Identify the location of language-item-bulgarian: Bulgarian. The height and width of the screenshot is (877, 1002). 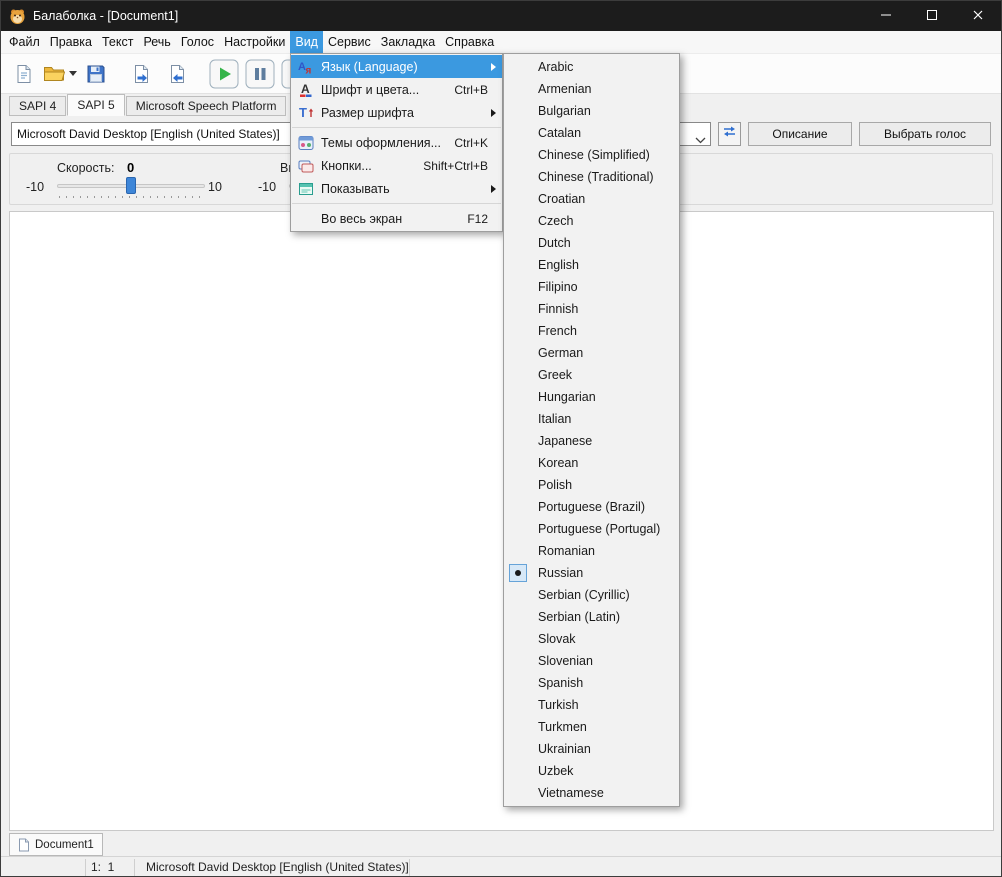
(591, 111).